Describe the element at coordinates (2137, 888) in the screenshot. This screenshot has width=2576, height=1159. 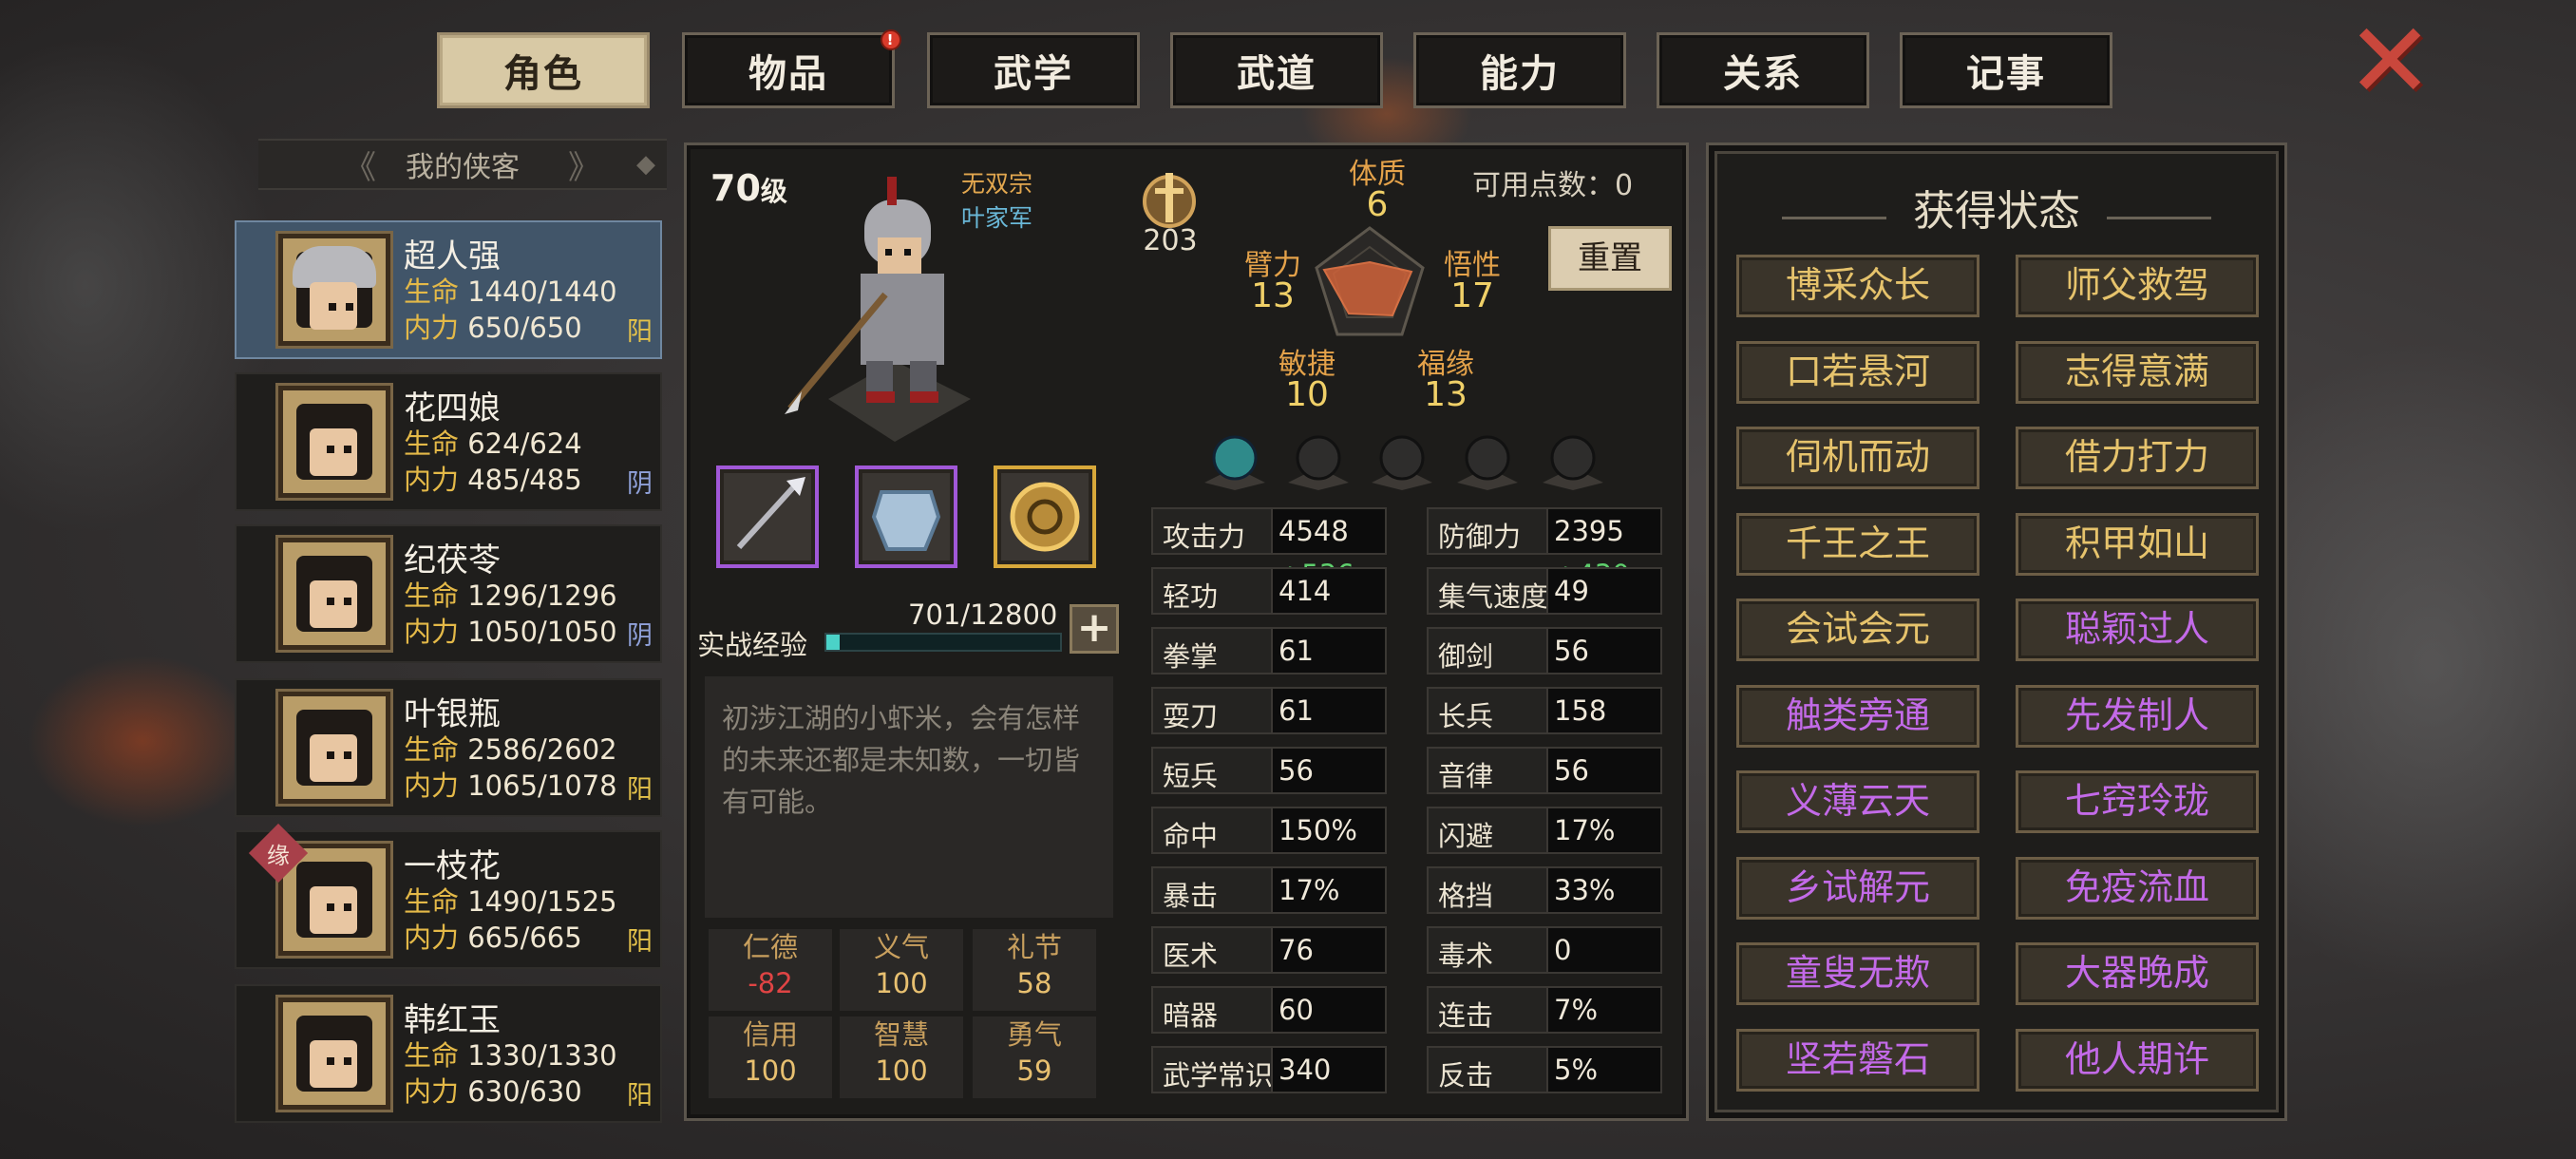
I see `status-trait: 免疫流血` at that location.